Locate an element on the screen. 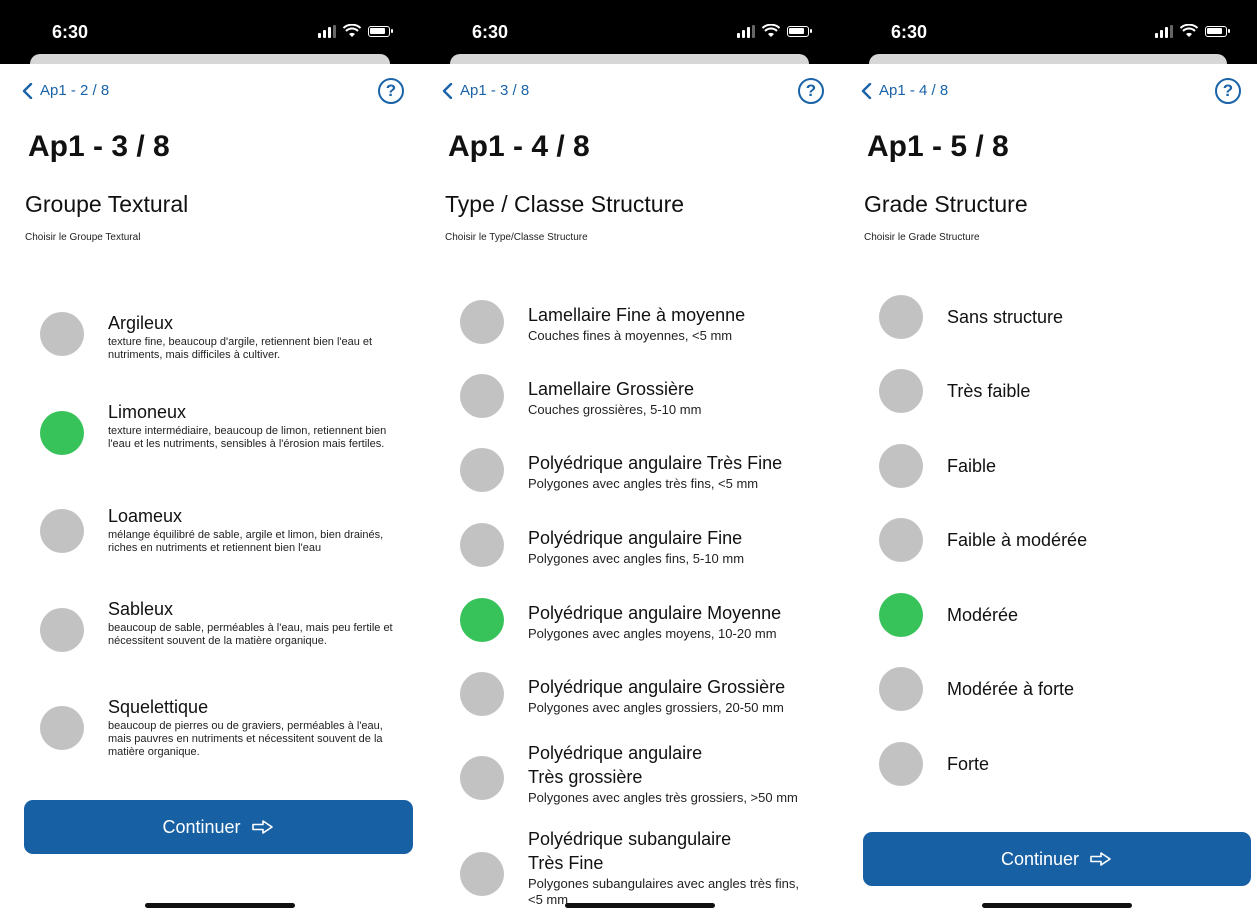 This screenshot has width=1257, height=916. option-description: Polygones avec angles très fins, <5 mm is located at coordinates (643, 483).